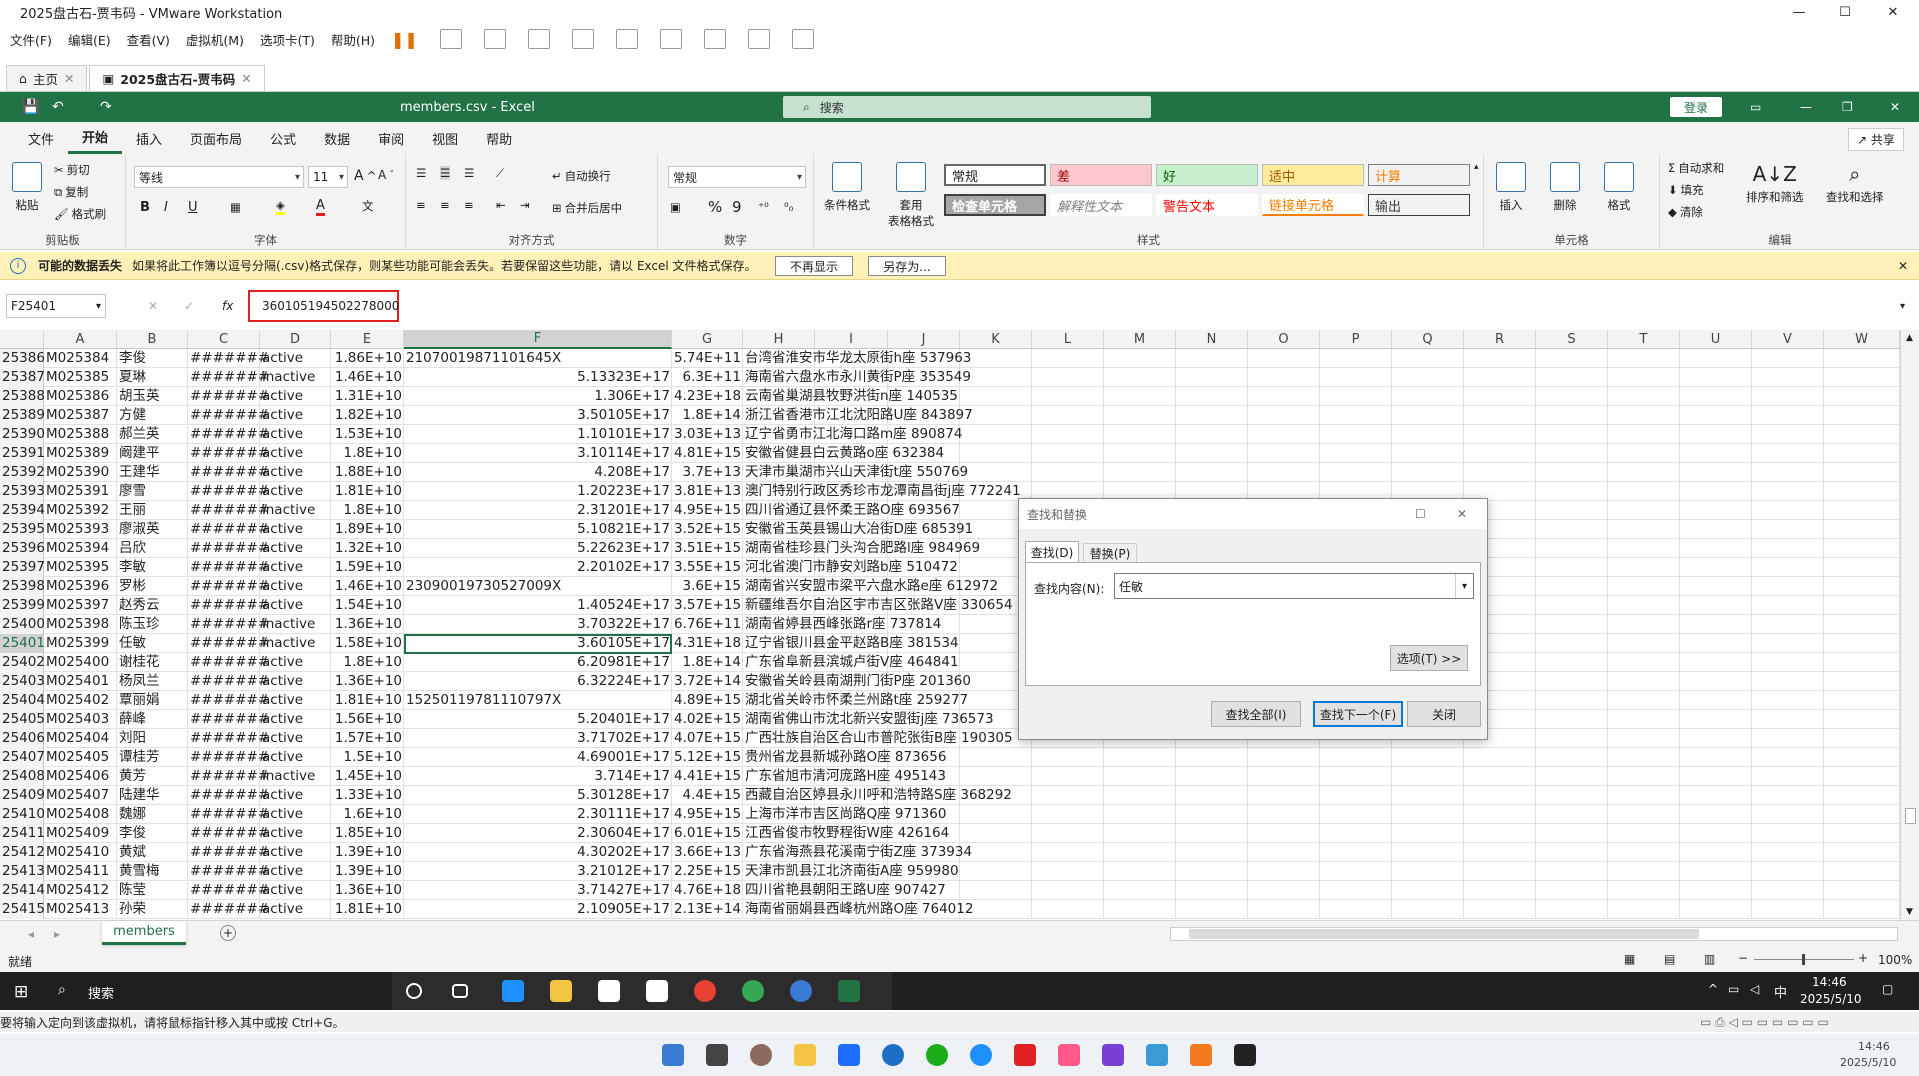 The width and height of the screenshot is (1919, 1076). Describe the element at coordinates (367, 529) in the screenshot. I see `cell: 1.89E+10` at that location.